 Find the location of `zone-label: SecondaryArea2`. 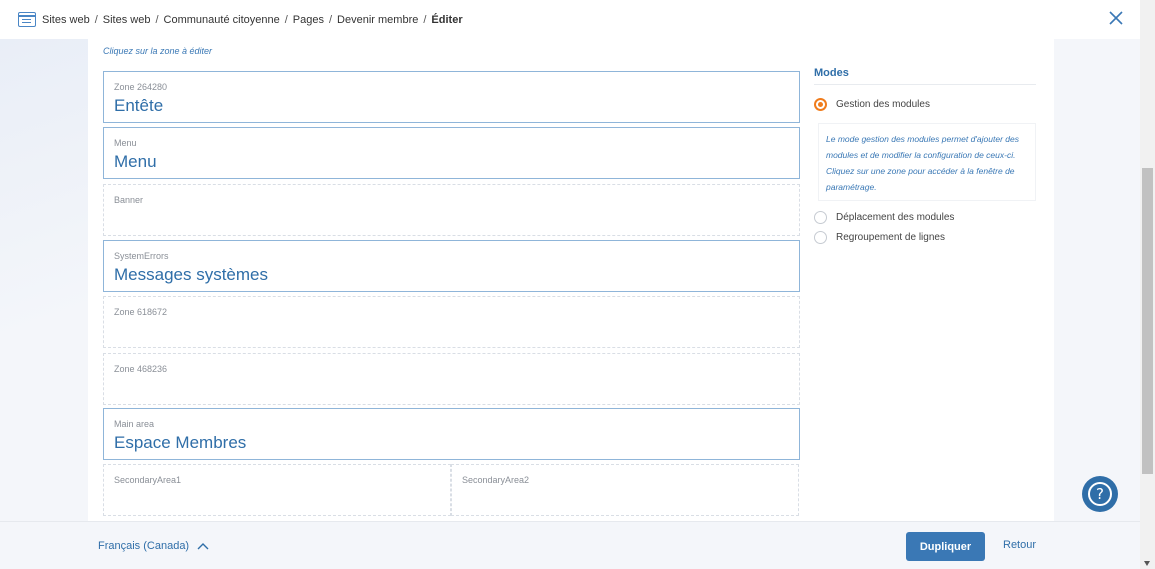

zone-label: SecondaryArea2 is located at coordinates (496, 480).